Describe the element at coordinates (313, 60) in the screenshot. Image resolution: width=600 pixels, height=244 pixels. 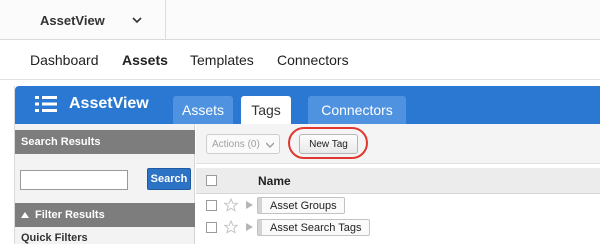
I see `nav-connectors: Connectors` at that location.